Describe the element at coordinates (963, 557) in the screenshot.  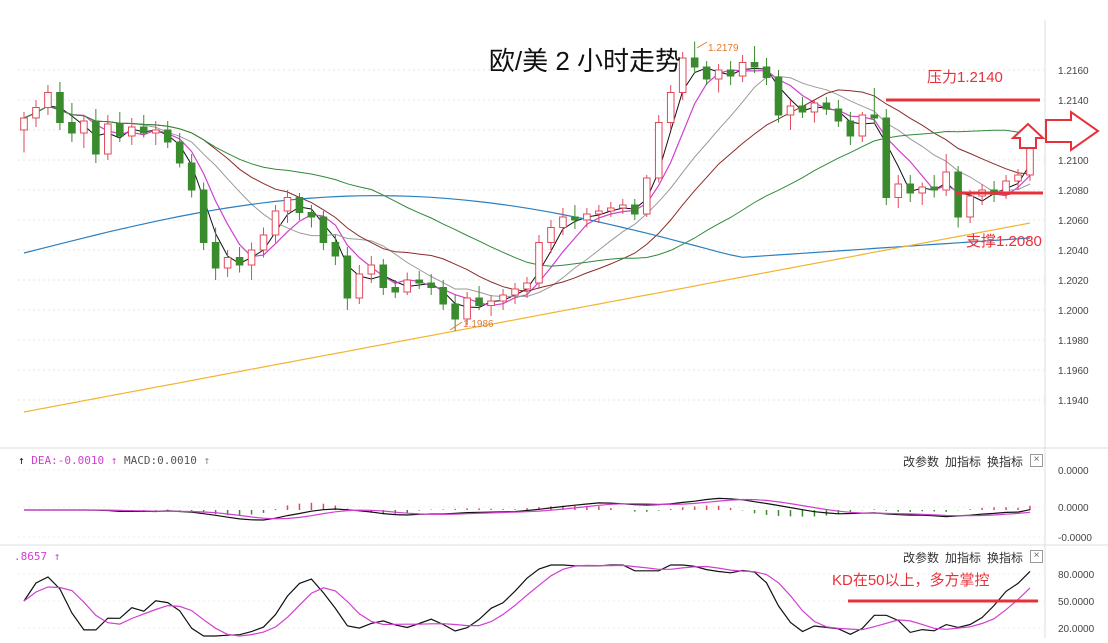
I see `kd-add-indicator-button: 加指标` at that location.